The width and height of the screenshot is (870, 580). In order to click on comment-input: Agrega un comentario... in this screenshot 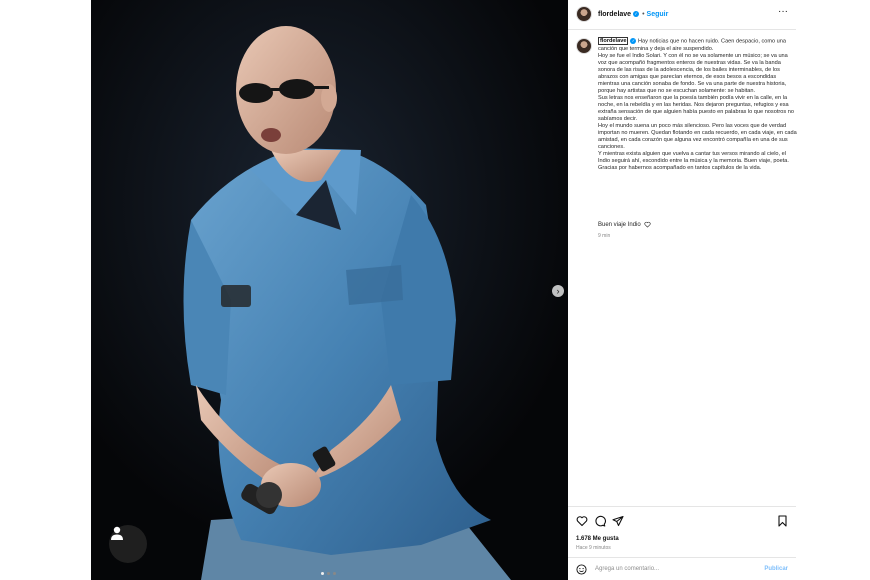, I will do `click(679, 569)`.